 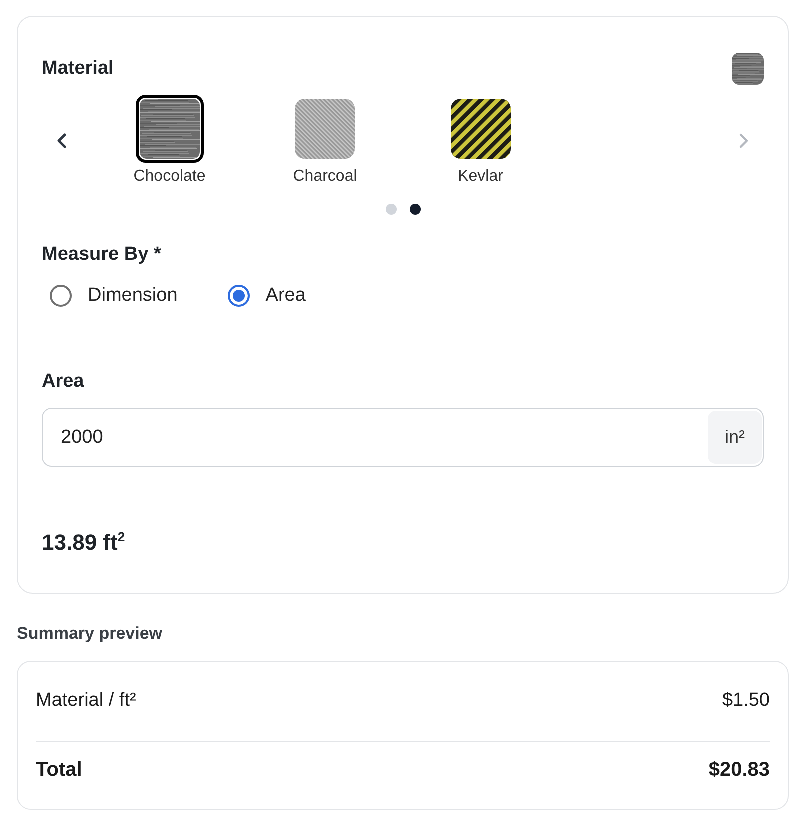 I want to click on section-title: Material, so click(x=78, y=69).